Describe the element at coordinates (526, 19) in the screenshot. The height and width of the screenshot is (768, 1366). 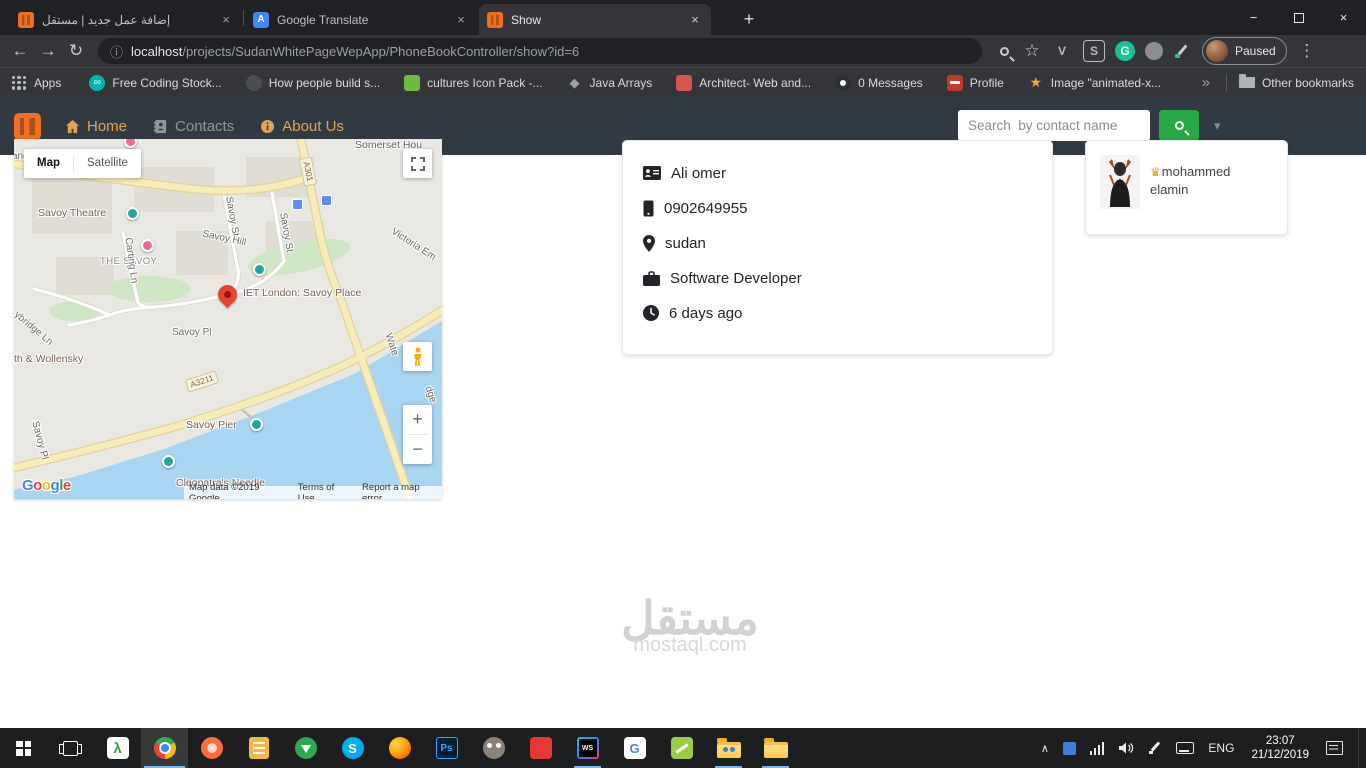
I see `tab-title: Show` at that location.